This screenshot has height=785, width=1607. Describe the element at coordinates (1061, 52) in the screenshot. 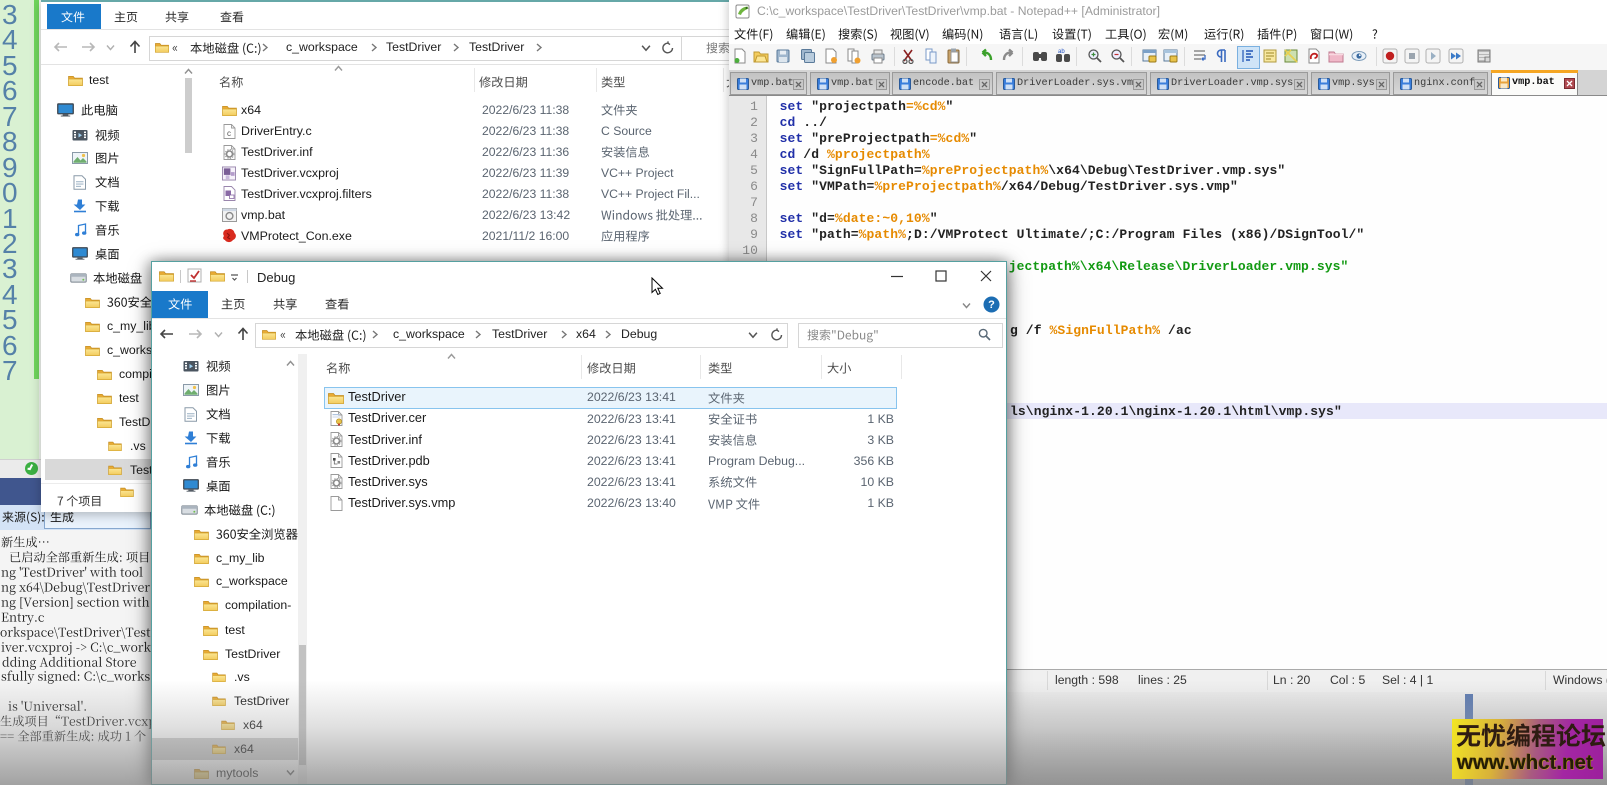

I see `svg-text: ab` at that location.